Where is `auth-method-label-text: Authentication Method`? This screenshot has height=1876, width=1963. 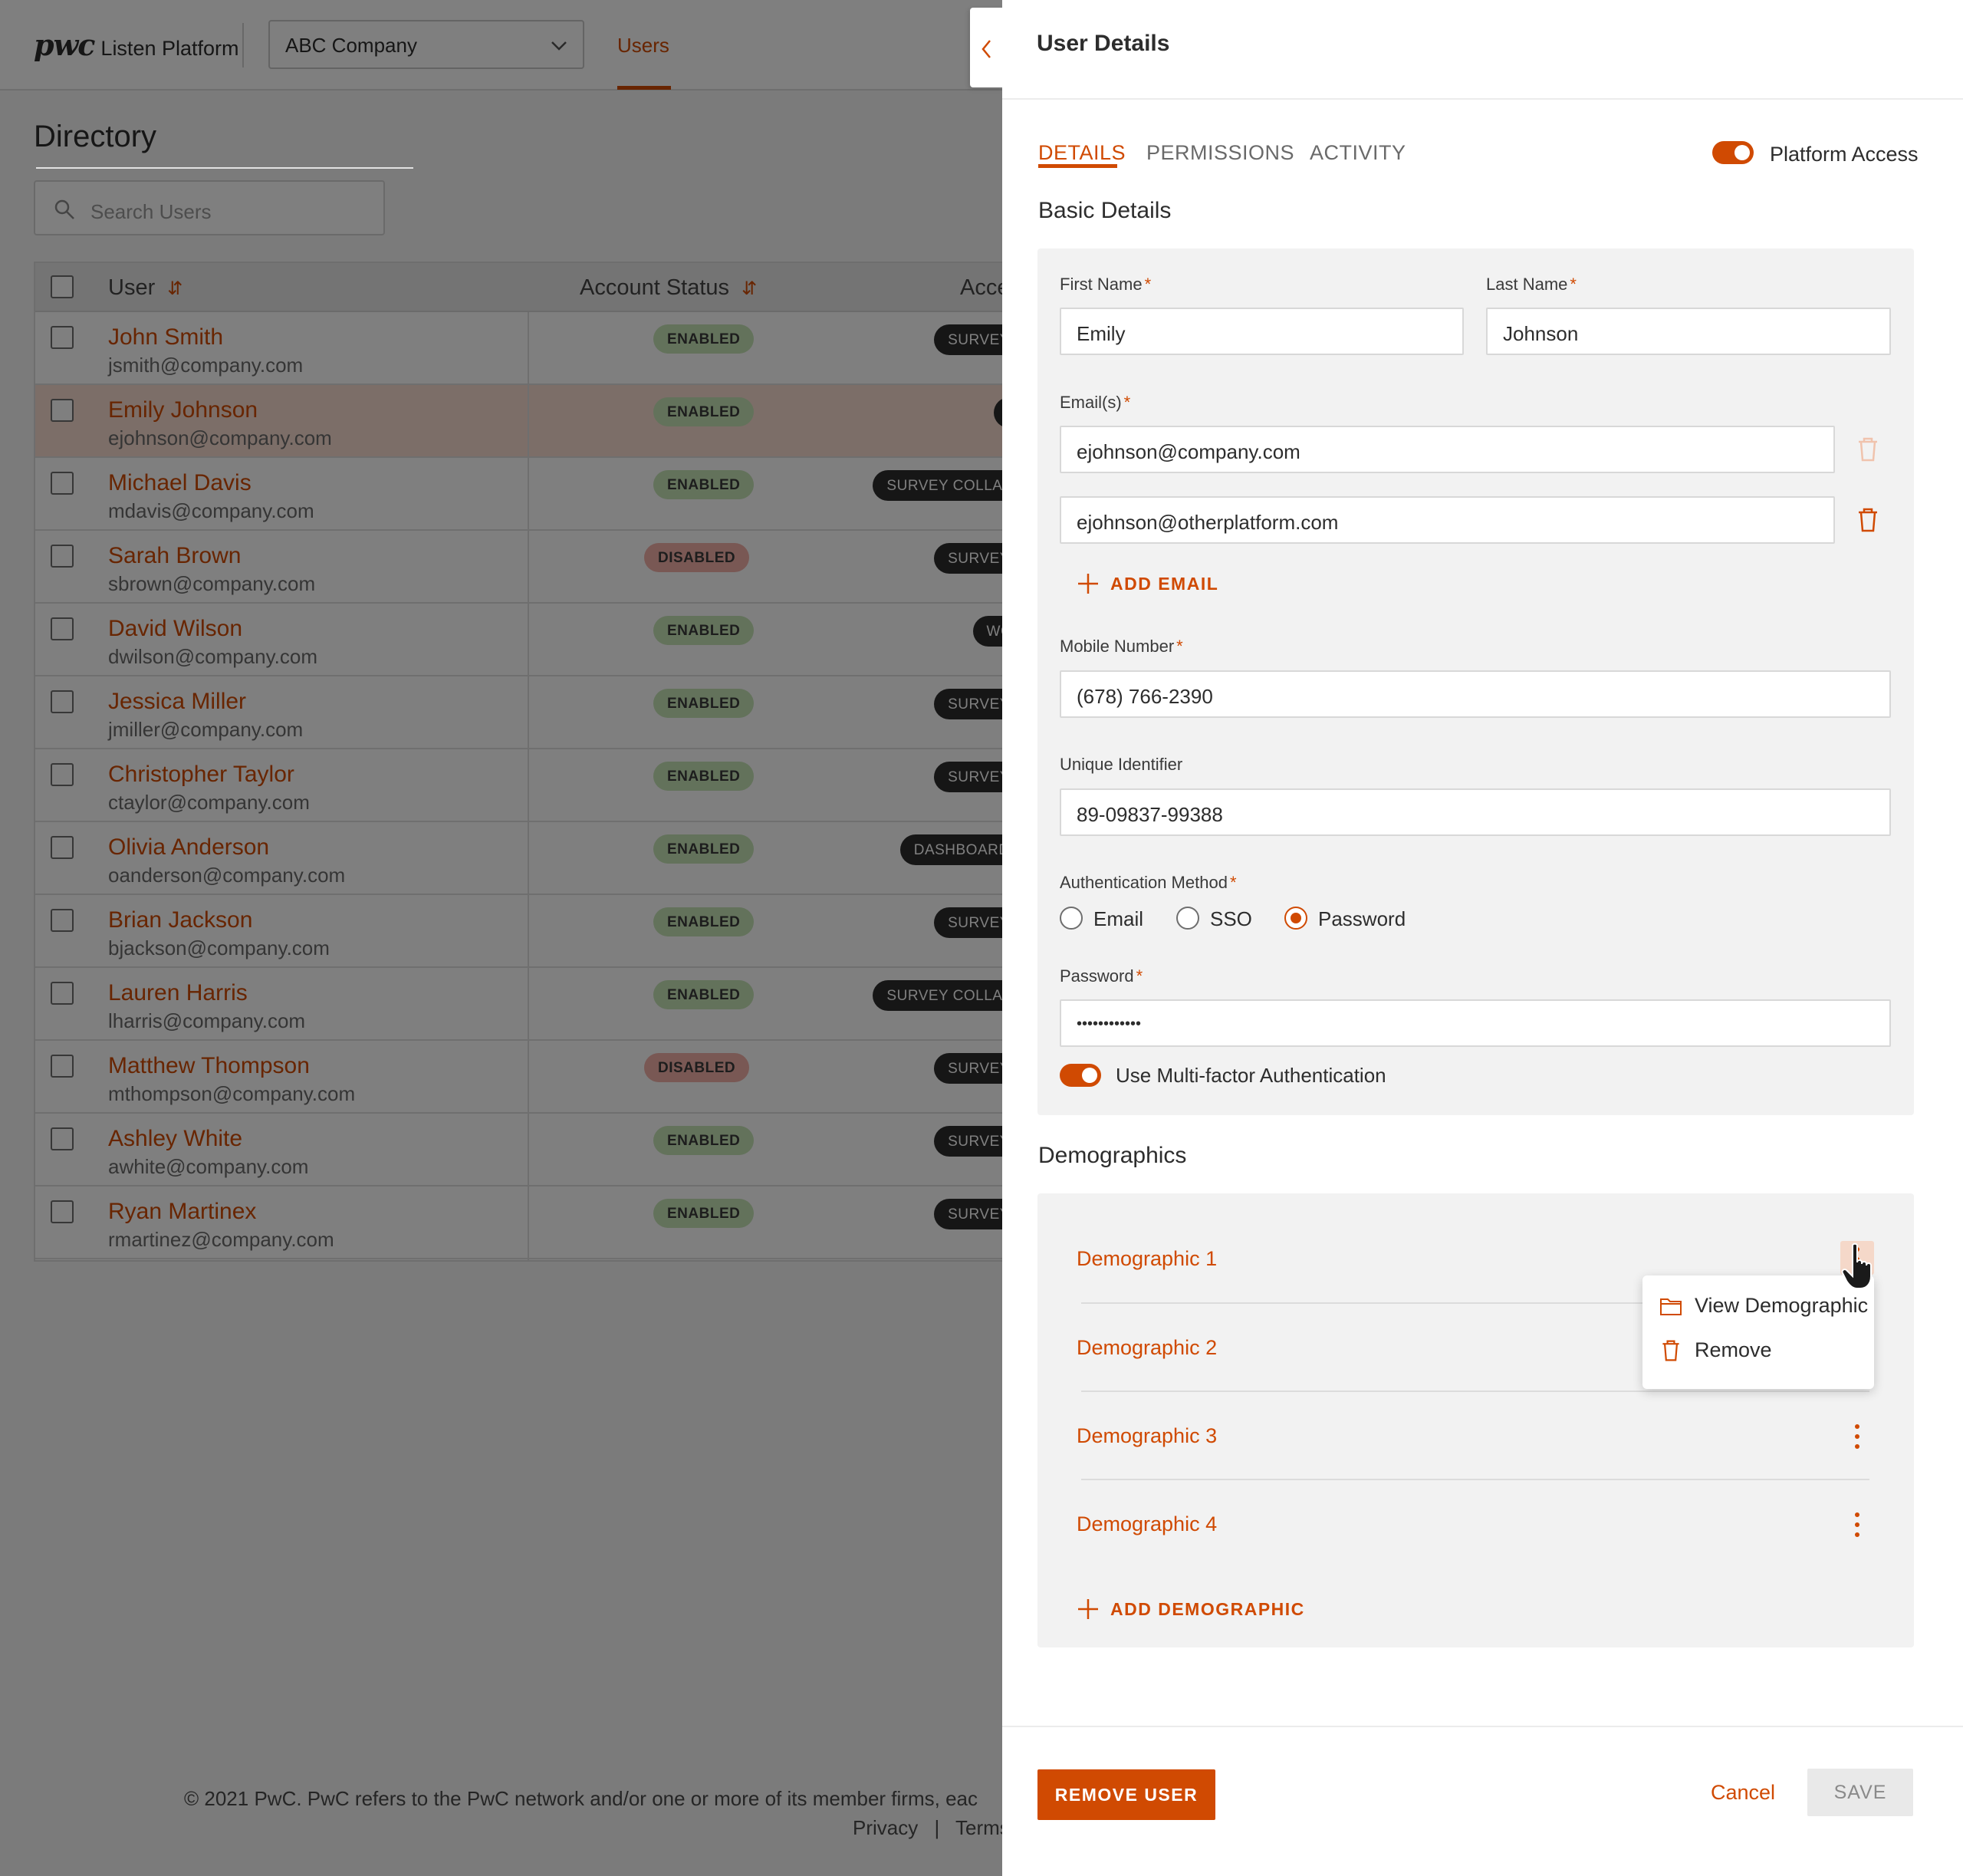
auth-method-label-text: Authentication Method is located at coordinates (1144, 882).